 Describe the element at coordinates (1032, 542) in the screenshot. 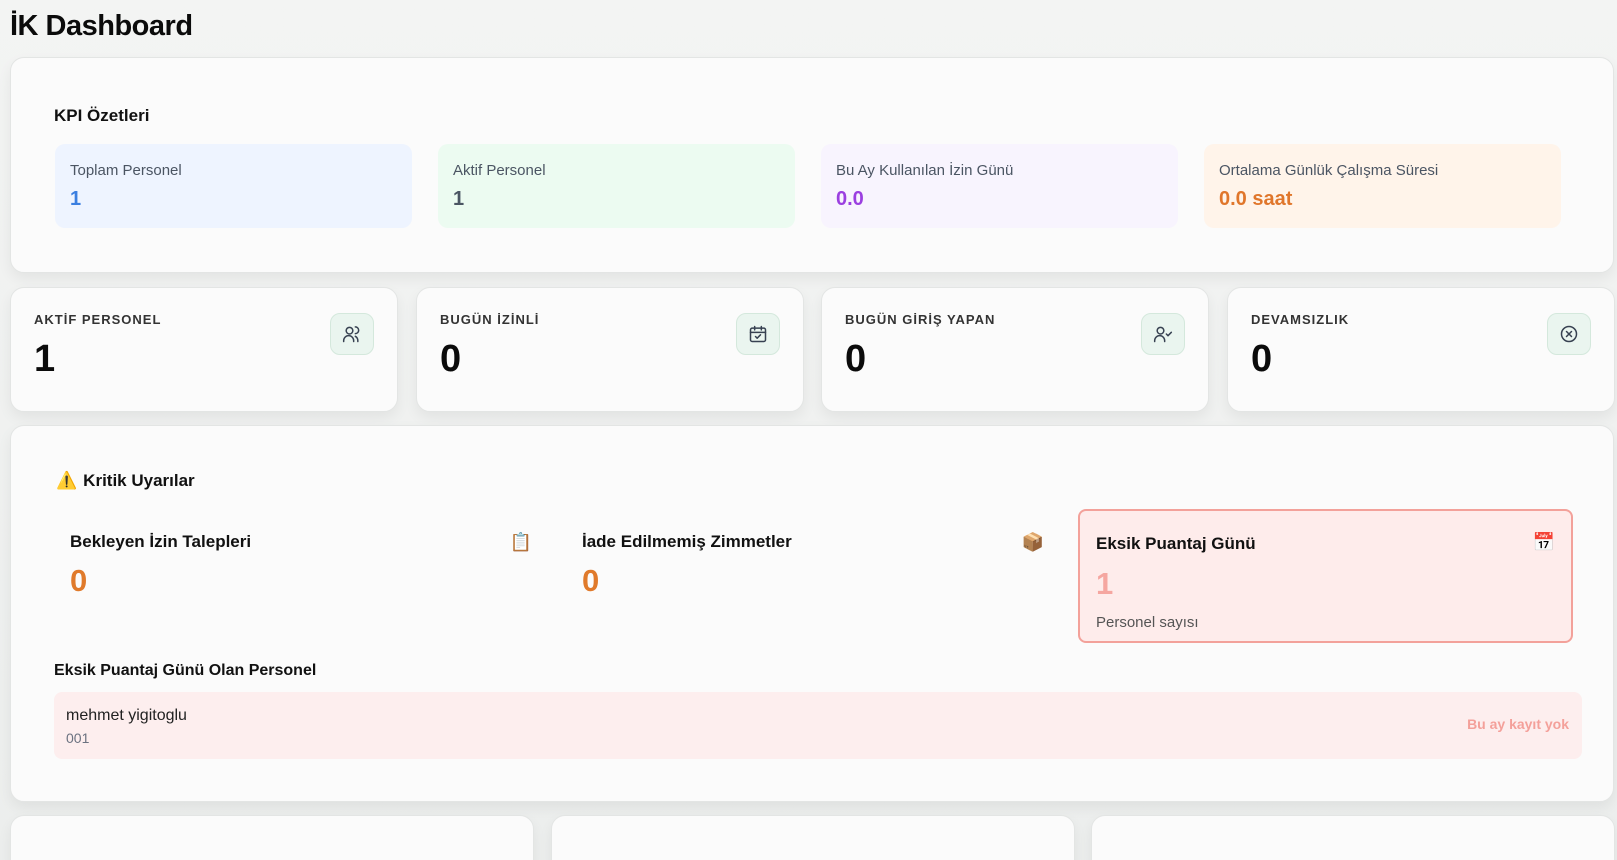

I see `package-icon: 📦` at that location.